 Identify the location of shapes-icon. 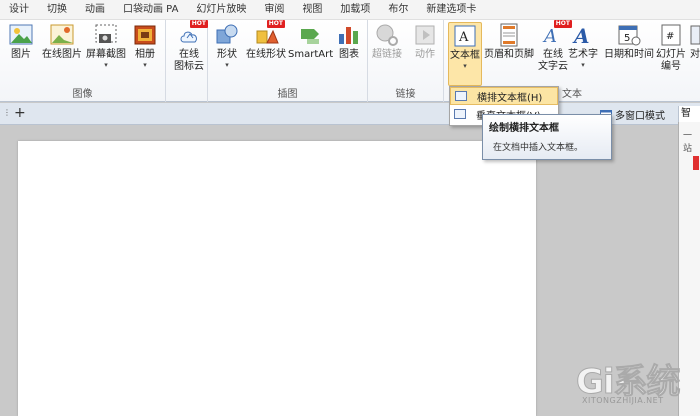
(227, 35).